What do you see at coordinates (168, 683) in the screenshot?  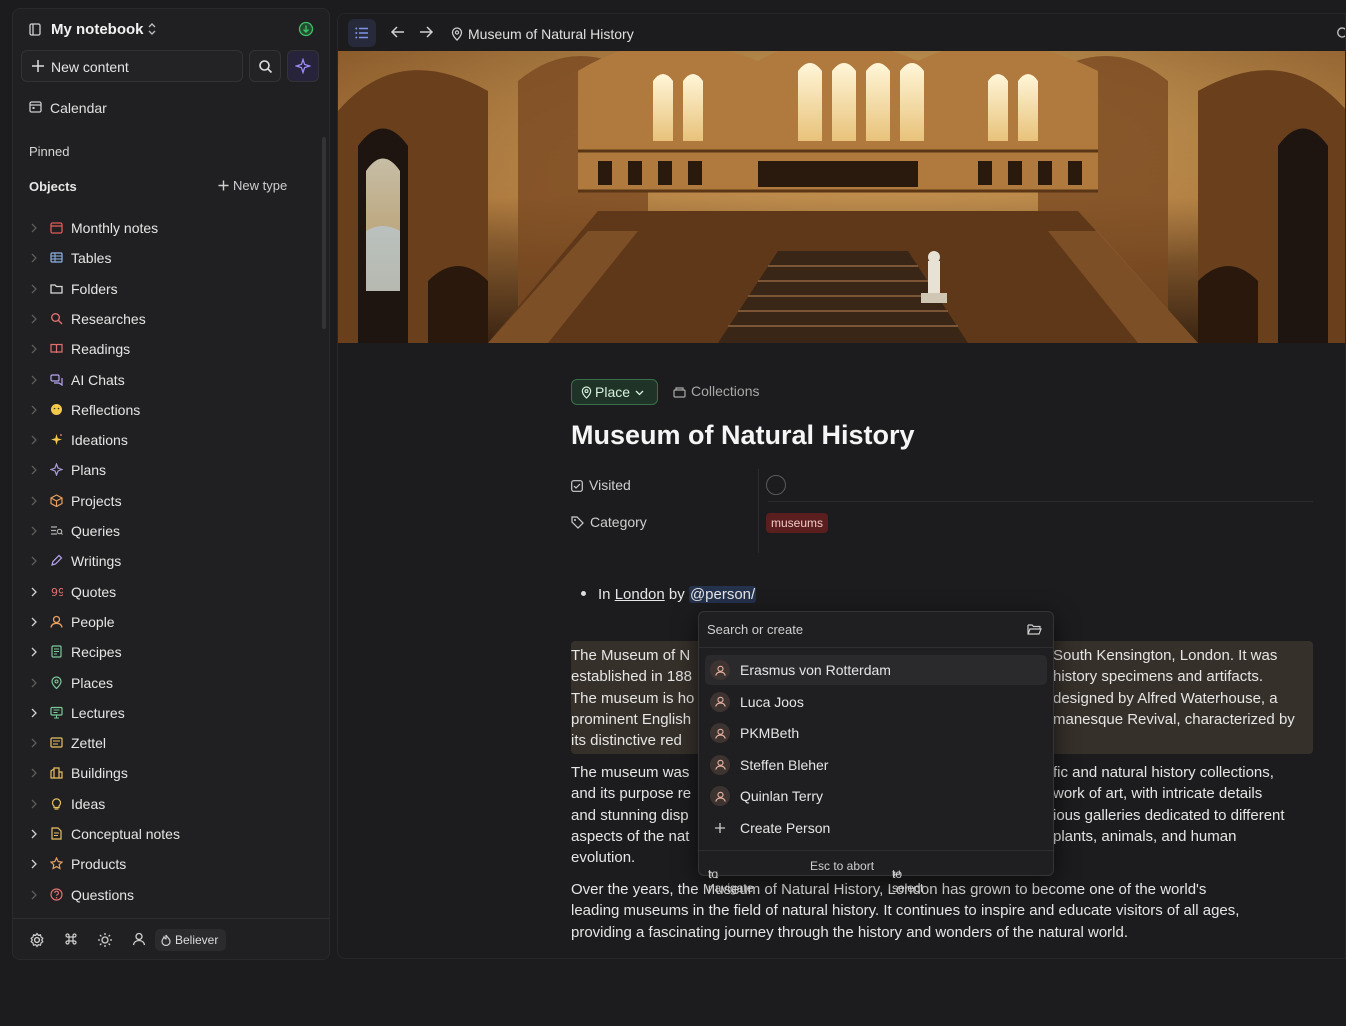 I see `sidebar-item-places: Places` at bounding box center [168, 683].